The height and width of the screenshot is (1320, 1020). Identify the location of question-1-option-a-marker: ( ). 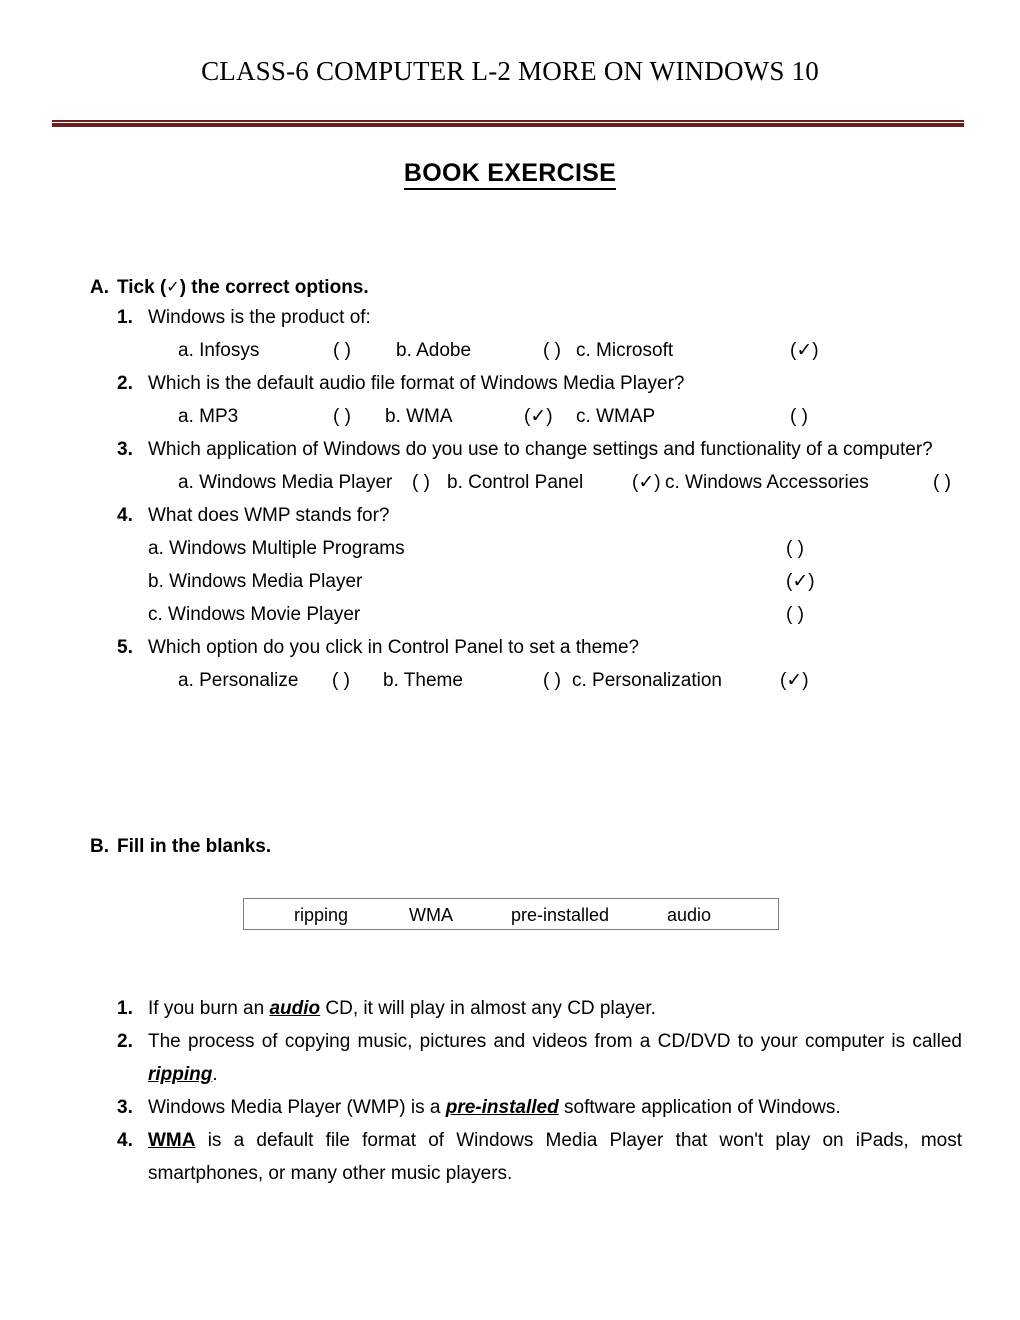
(342, 350).